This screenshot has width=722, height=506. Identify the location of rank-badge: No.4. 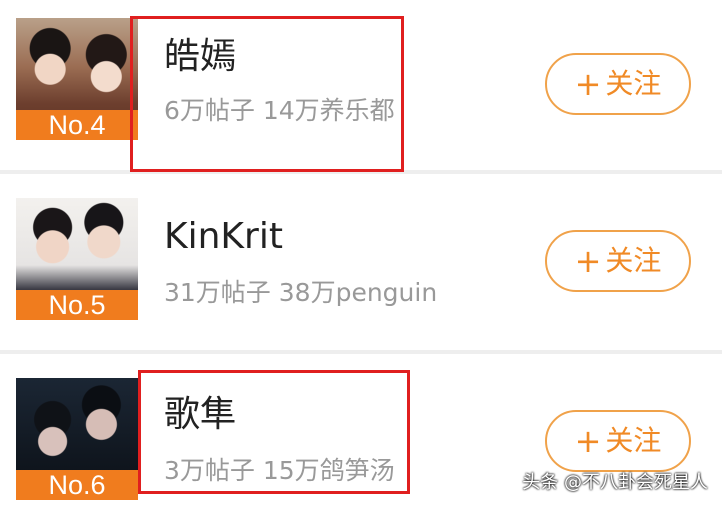
(77, 125).